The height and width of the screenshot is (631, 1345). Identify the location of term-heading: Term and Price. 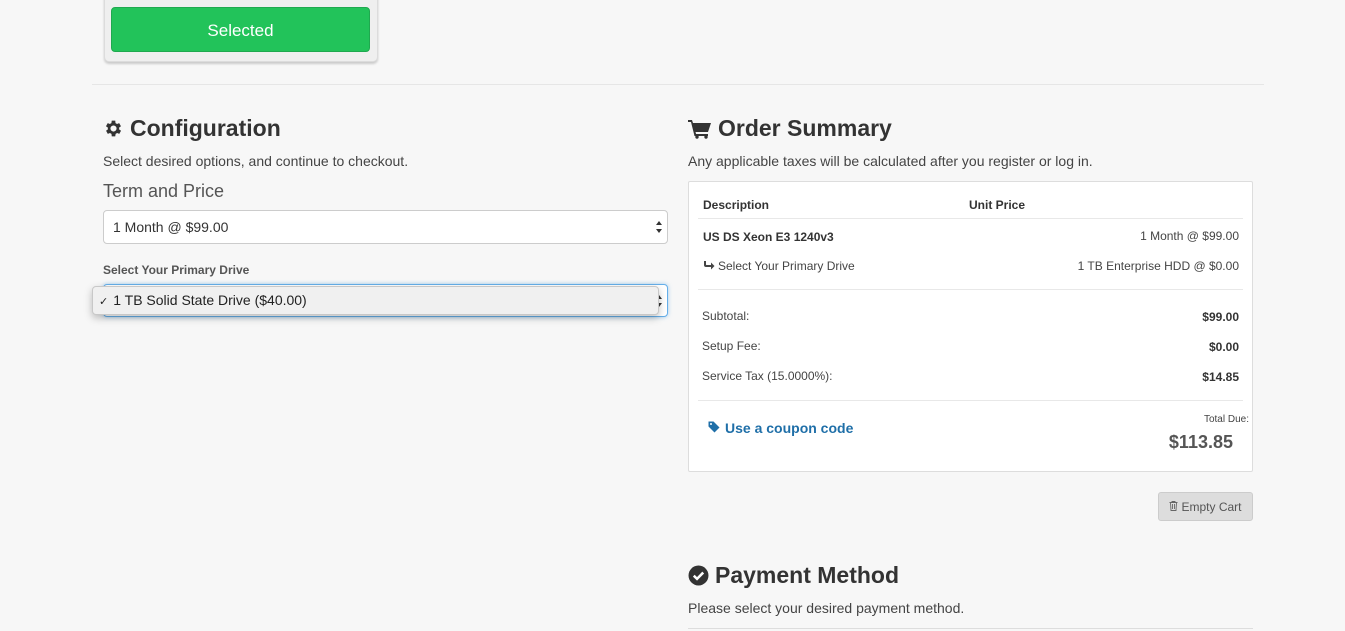
(164, 191).